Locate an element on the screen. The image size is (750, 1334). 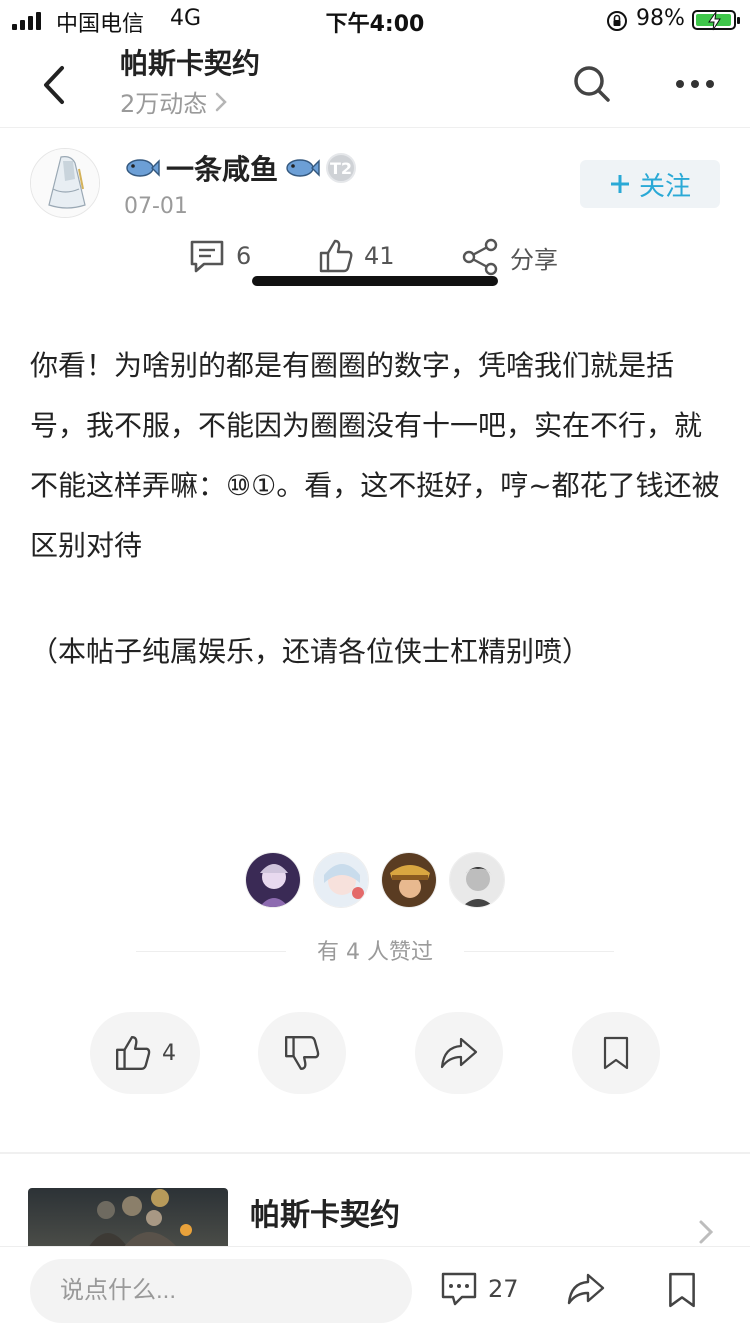
author-name-row: 一条咸鱼 T2 is located at coordinates (240, 168).